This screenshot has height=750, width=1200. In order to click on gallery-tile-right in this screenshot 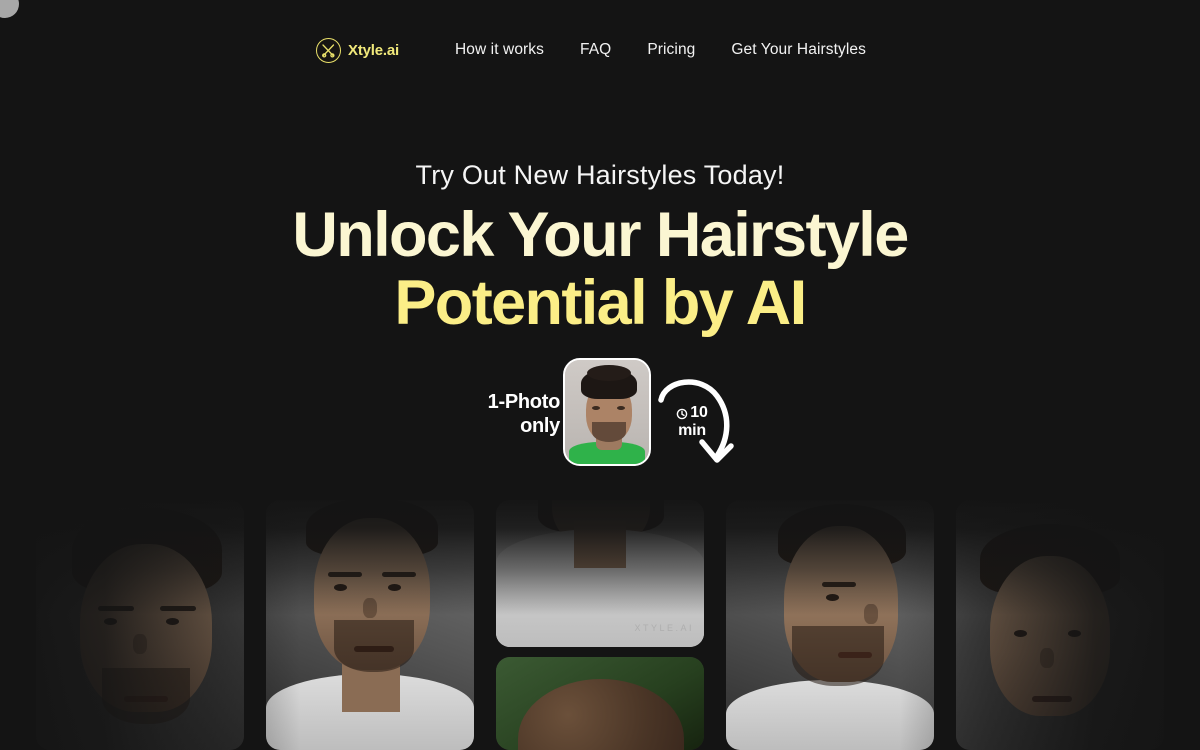, I will do `click(830, 625)`.